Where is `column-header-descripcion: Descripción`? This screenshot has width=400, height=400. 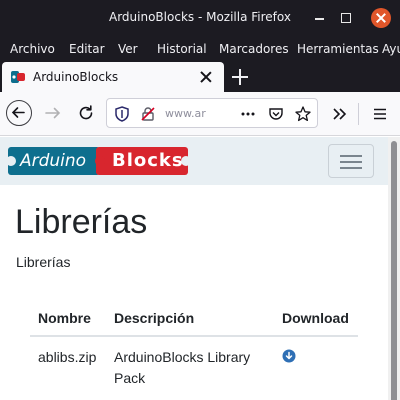
column-header-descripcion: Descripción is located at coordinates (154, 318).